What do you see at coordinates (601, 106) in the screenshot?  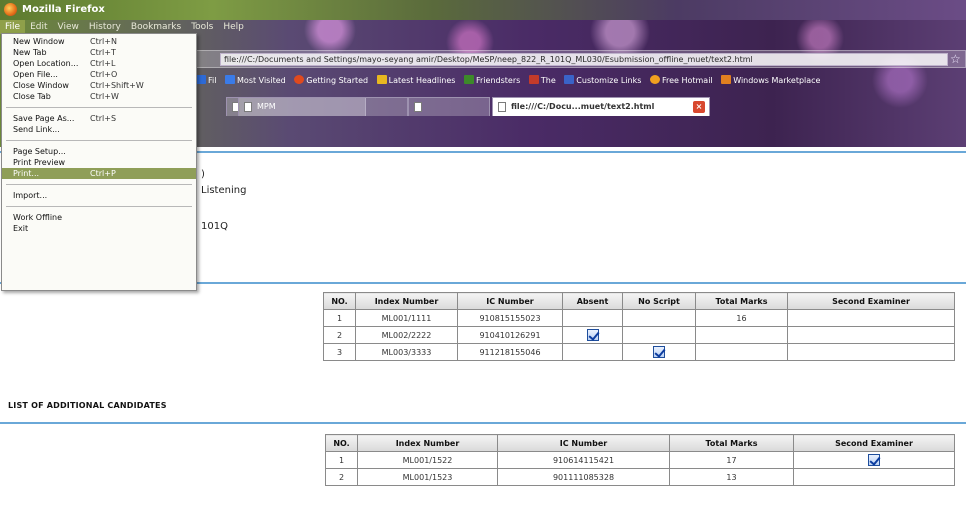 I see `tab-active: file:///C:/Docu...muet/text2.html ×` at bounding box center [601, 106].